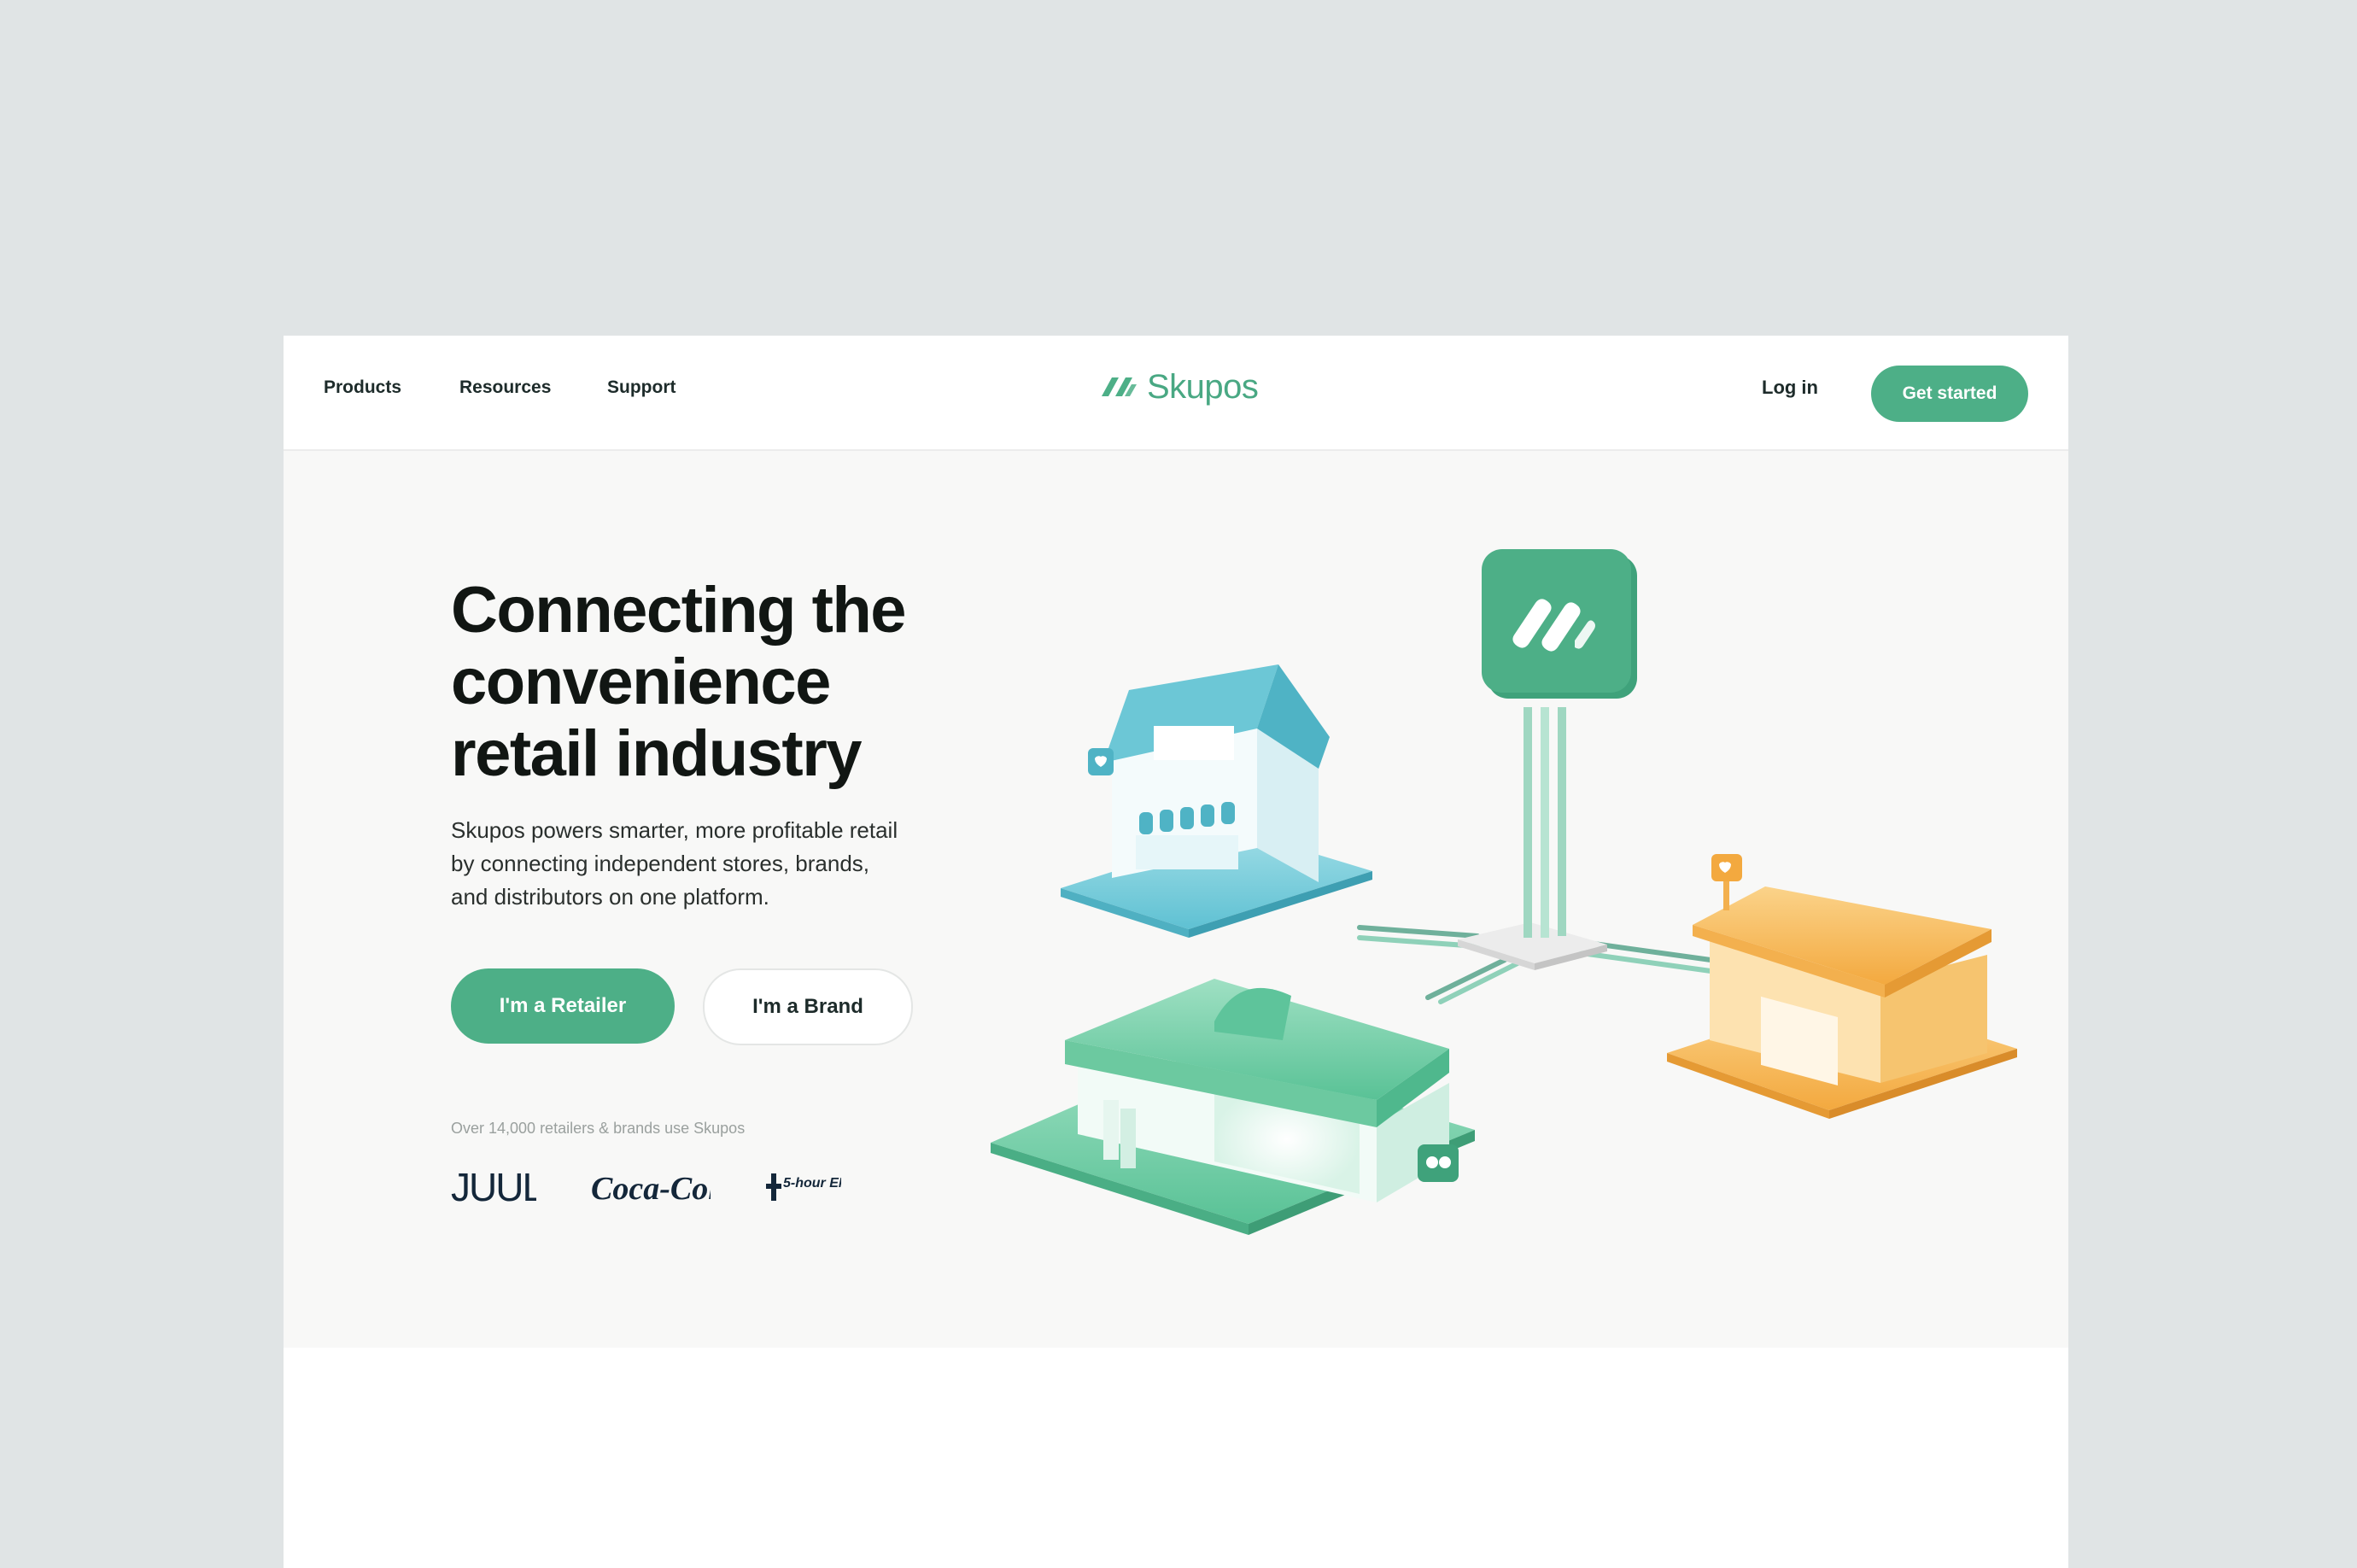  Describe the element at coordinates (1559, 744) in the screenshot. I see `skupos-sign-pole` at that location.